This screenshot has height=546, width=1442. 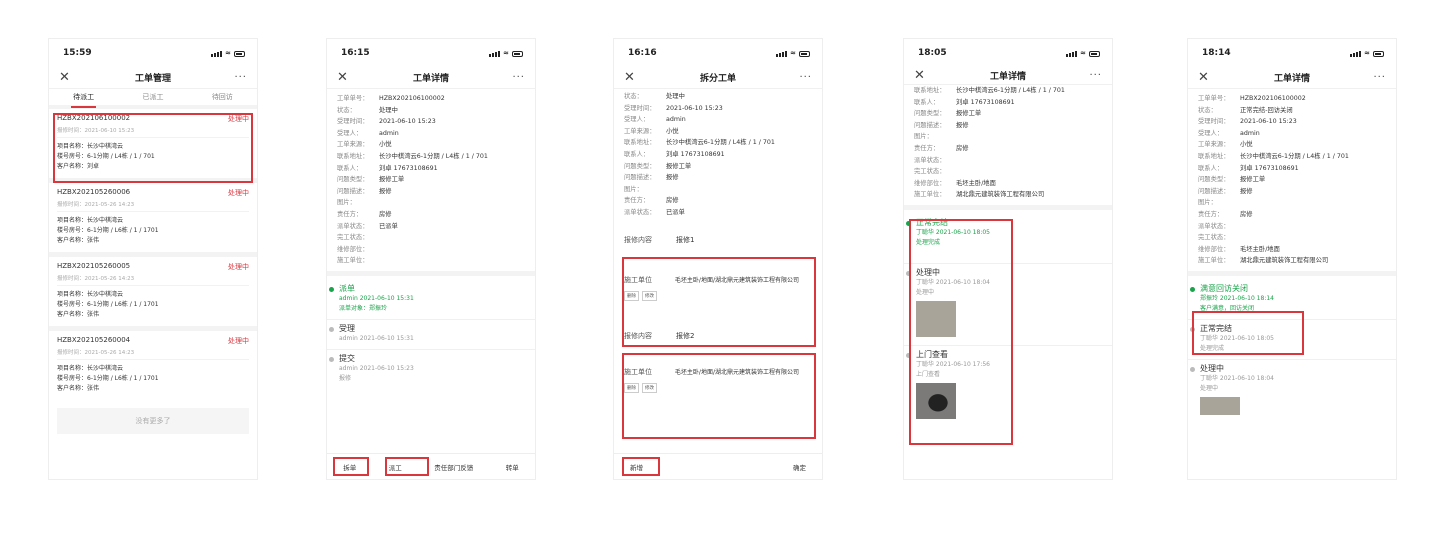 I want to click on field-value: 房修, so click(x=672, y=201).